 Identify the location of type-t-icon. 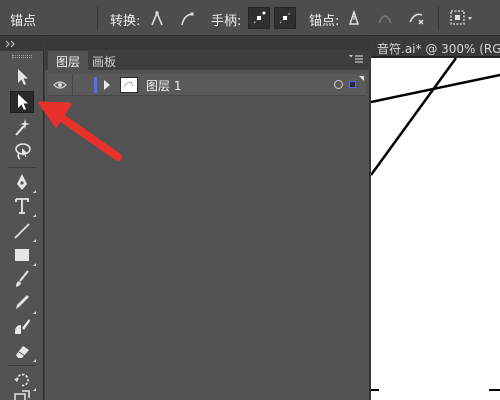
(22, 206).